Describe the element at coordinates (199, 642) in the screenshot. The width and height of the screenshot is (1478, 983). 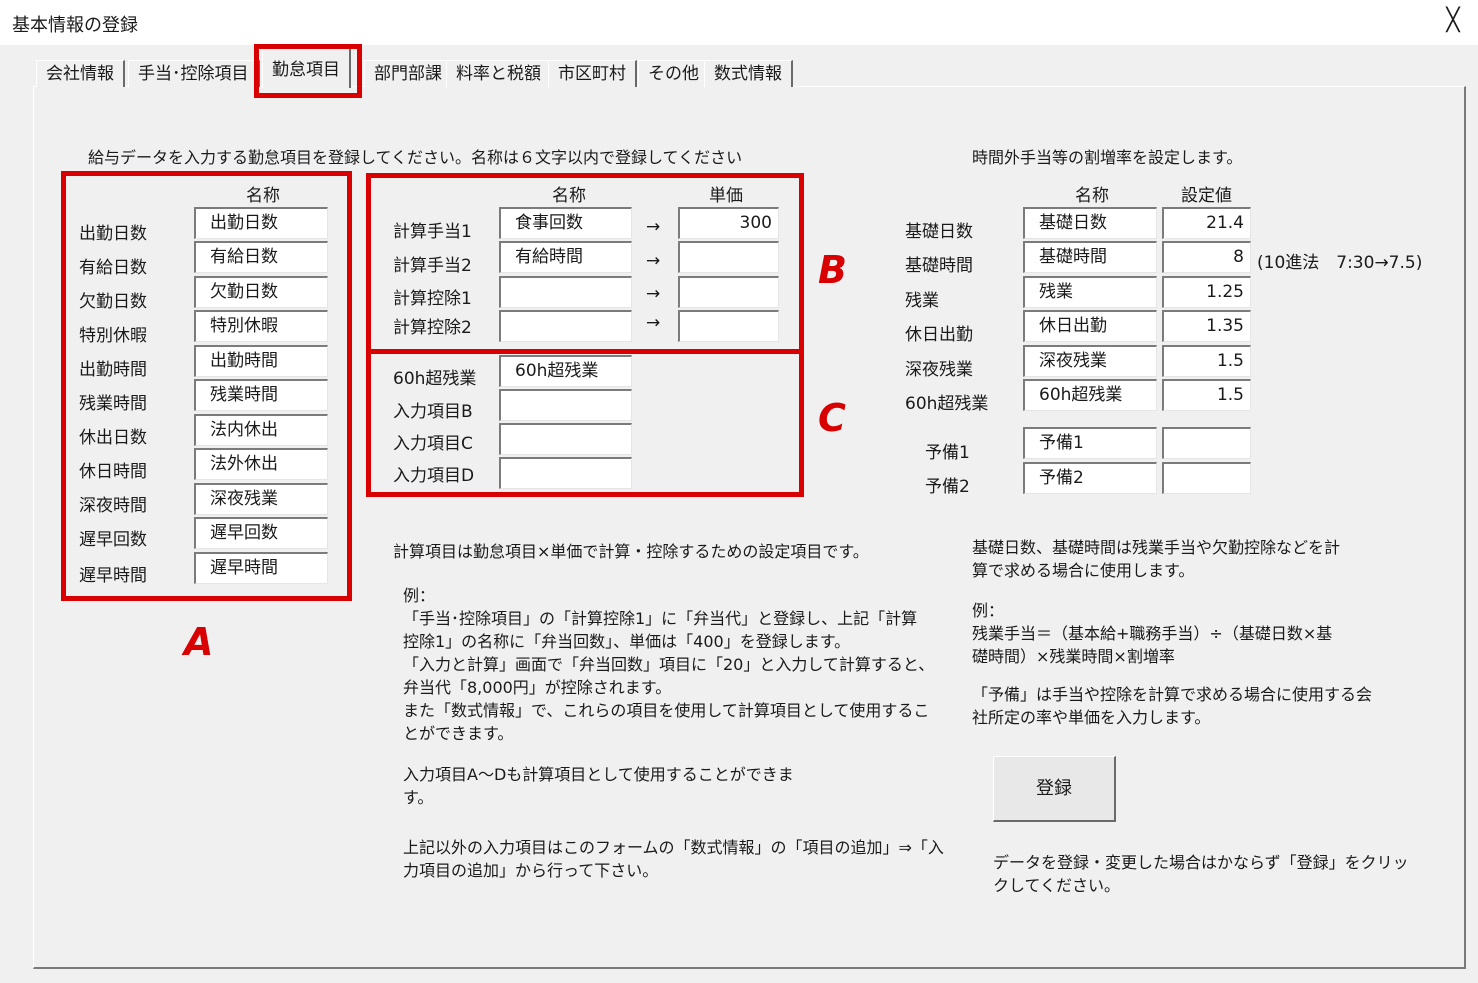
I see `marker-a: A` at that location.